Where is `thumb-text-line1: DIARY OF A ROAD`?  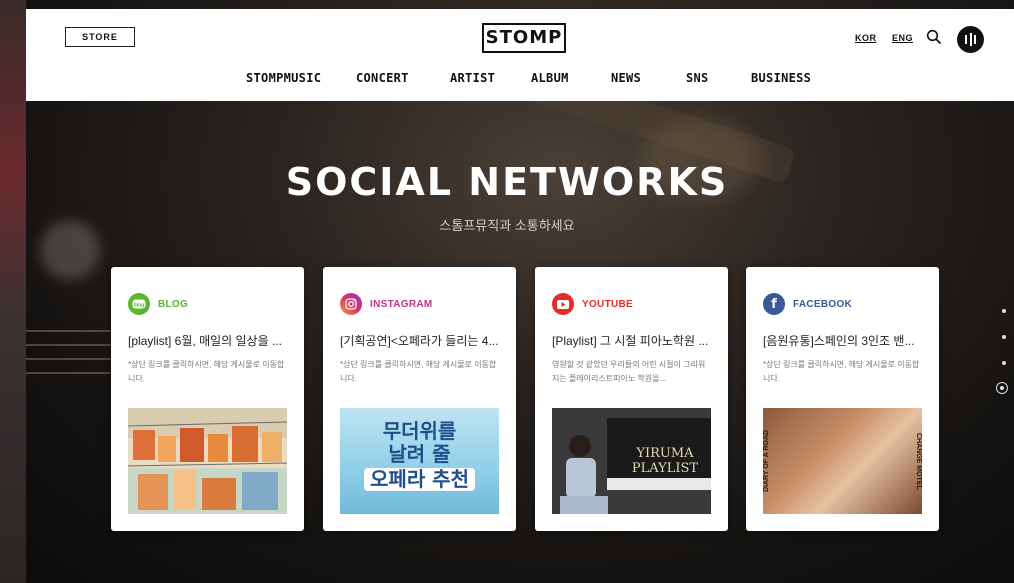
thumb-text-line1: DIARY OF A ROAD is located at coordinates (766, 461).